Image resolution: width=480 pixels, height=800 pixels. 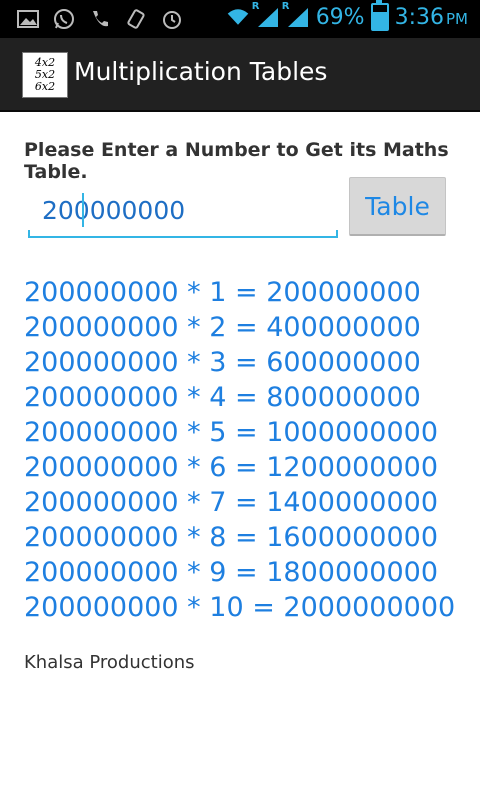 What do you see at coordinates (340, 17) in the screenshot?
I see `battery-percent: 69%` at bounding box center [340, 17].